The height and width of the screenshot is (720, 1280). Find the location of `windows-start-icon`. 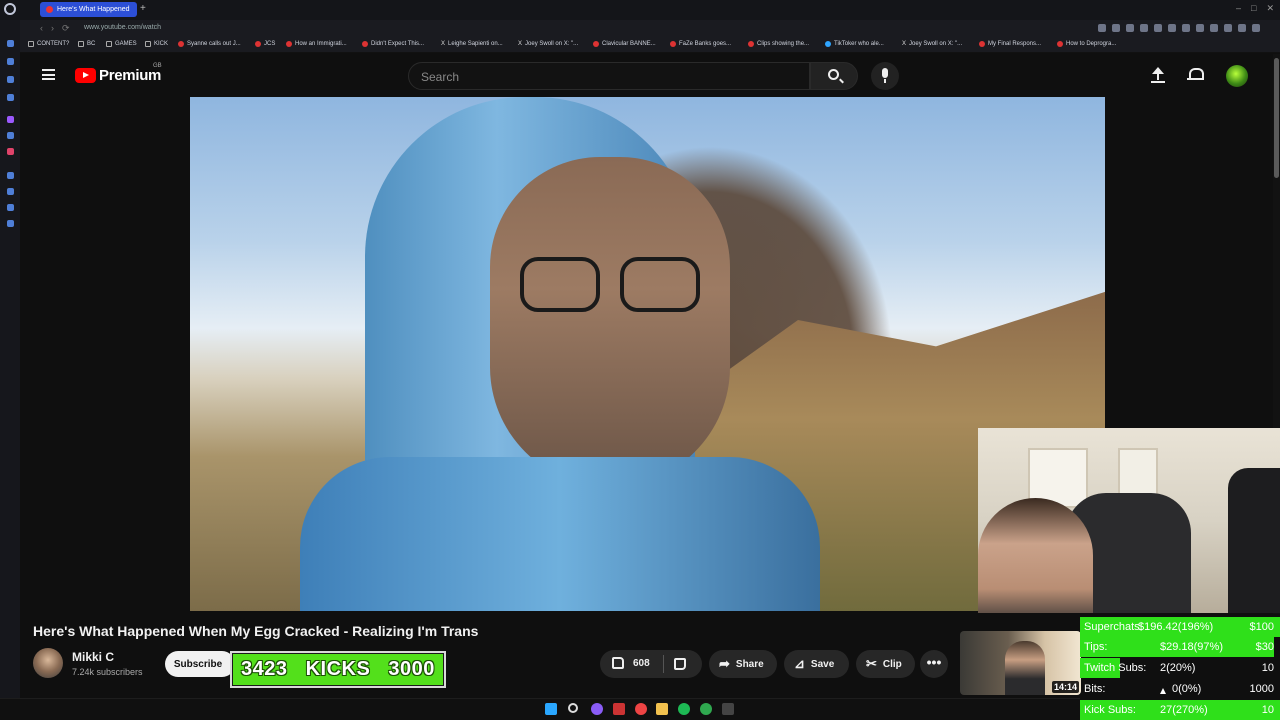

windows-start-icon is located at coordinates (551, 709).